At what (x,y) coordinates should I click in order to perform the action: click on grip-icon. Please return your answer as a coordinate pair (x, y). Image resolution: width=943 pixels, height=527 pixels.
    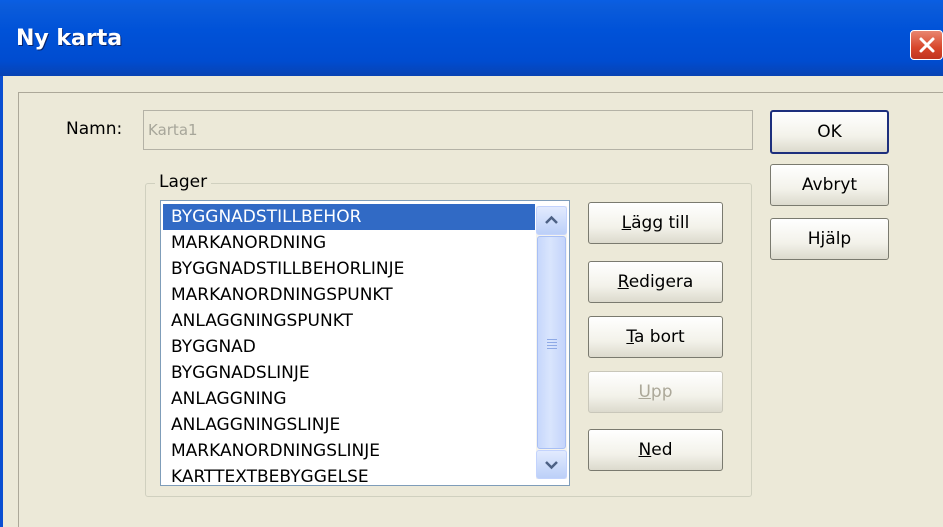
    Looking at the image, I should click on (552, 344).